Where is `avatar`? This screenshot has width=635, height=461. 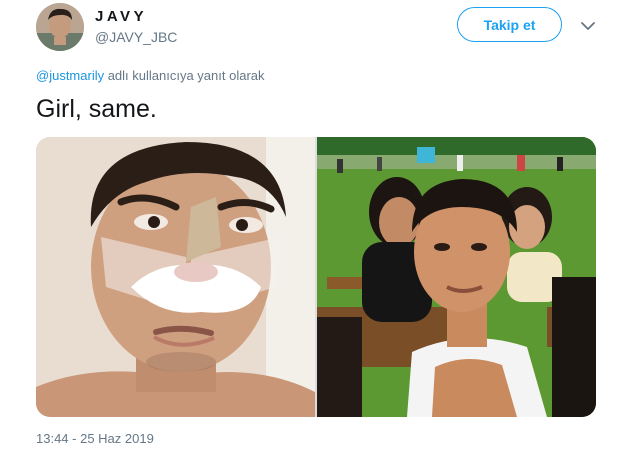
avatar is located at coordinates (60, 27).